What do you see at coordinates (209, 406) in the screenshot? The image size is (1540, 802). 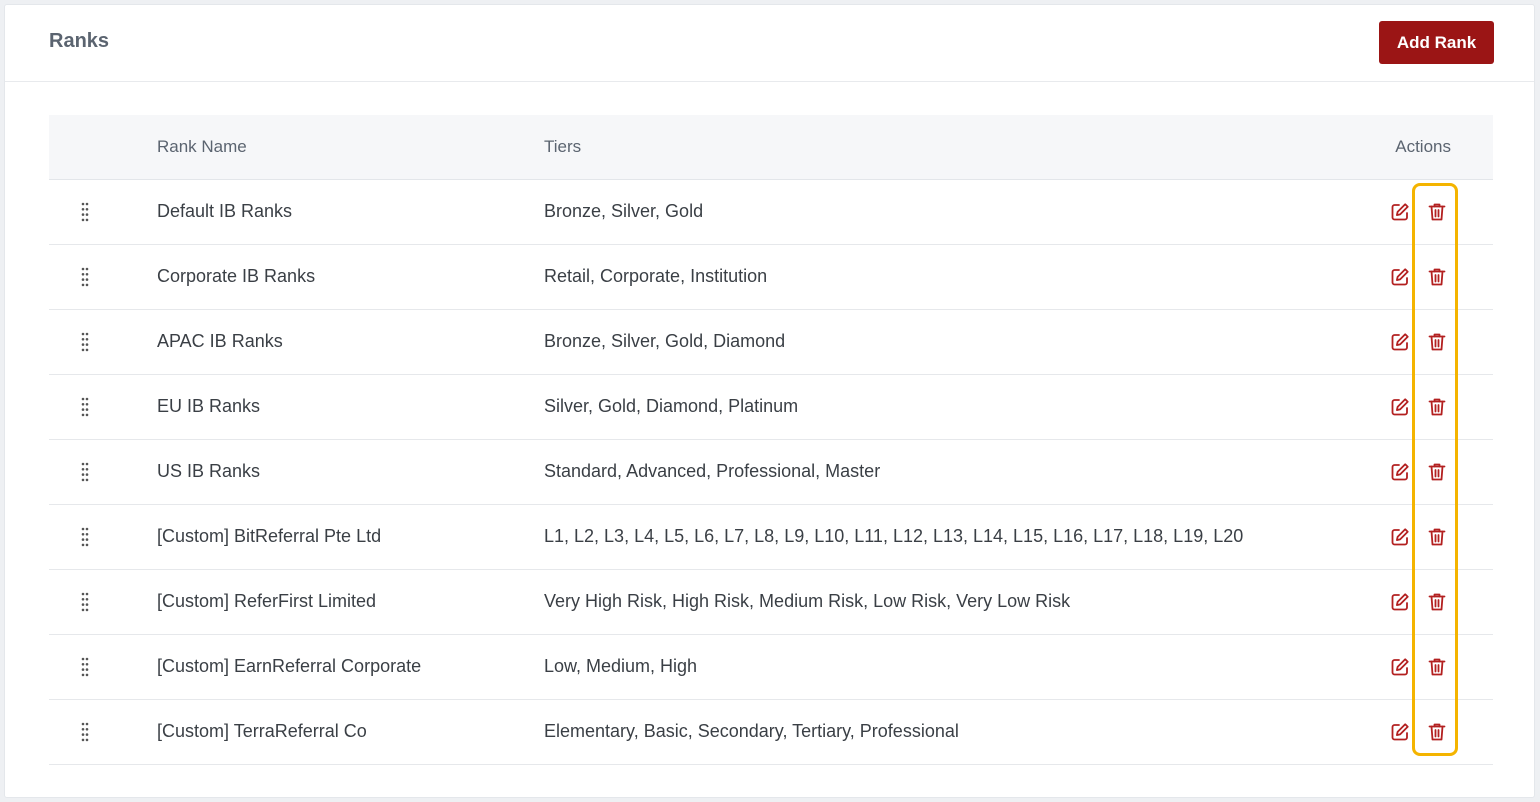 I see `rank-name-cell: EU IB Ranks` at bounding box center [209, 406].